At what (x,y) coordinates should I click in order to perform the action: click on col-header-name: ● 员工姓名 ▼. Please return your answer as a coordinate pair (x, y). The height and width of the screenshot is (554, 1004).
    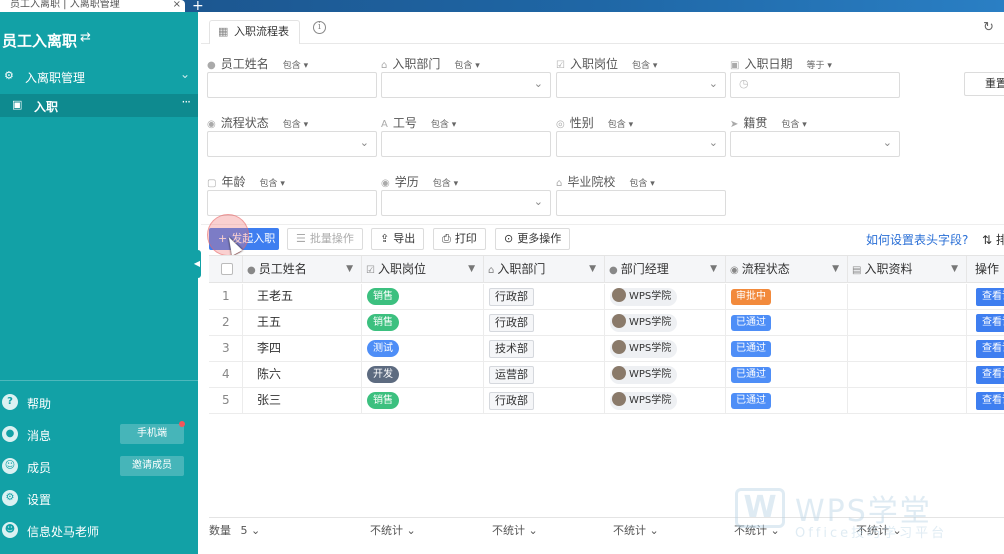
    Looking at the image, I should click on (302, 269).